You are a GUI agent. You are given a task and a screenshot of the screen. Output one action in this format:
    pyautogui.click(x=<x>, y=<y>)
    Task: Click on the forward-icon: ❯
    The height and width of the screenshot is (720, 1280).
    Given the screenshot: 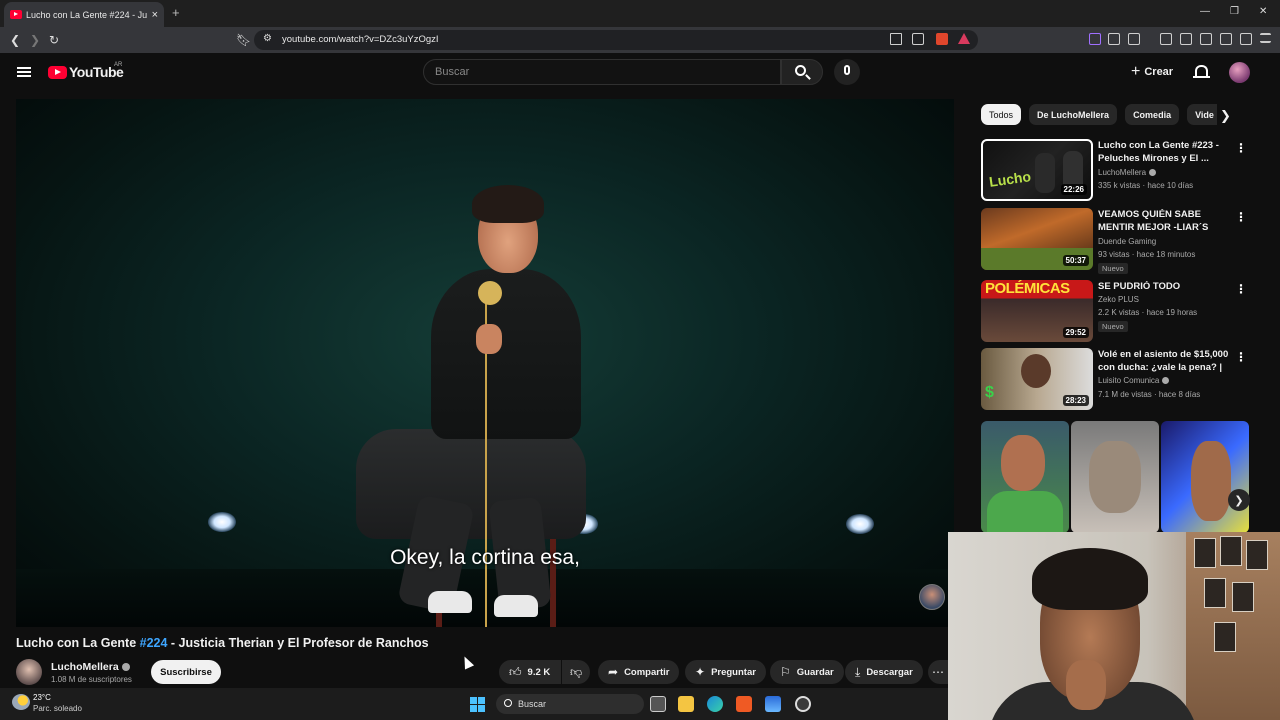 What is the action you would take?
    pyautogui.click(x=35, y=40)
    